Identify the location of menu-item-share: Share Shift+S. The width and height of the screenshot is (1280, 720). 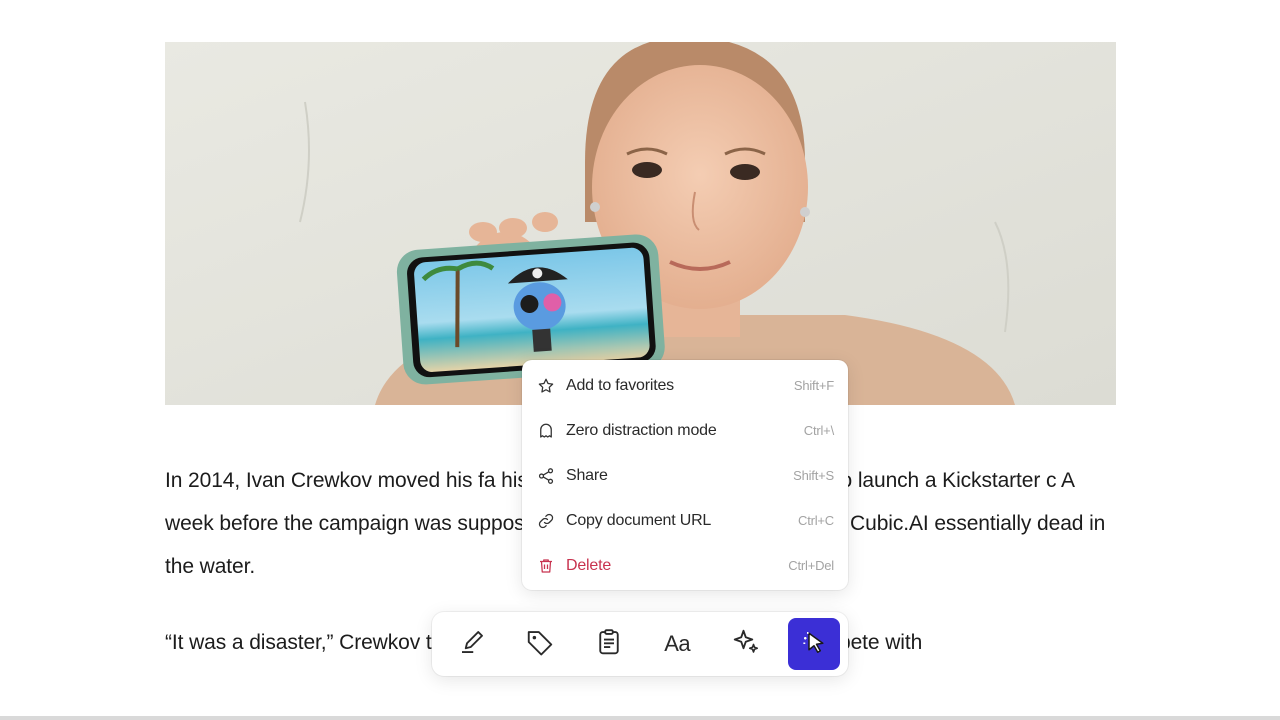
(685, 475).